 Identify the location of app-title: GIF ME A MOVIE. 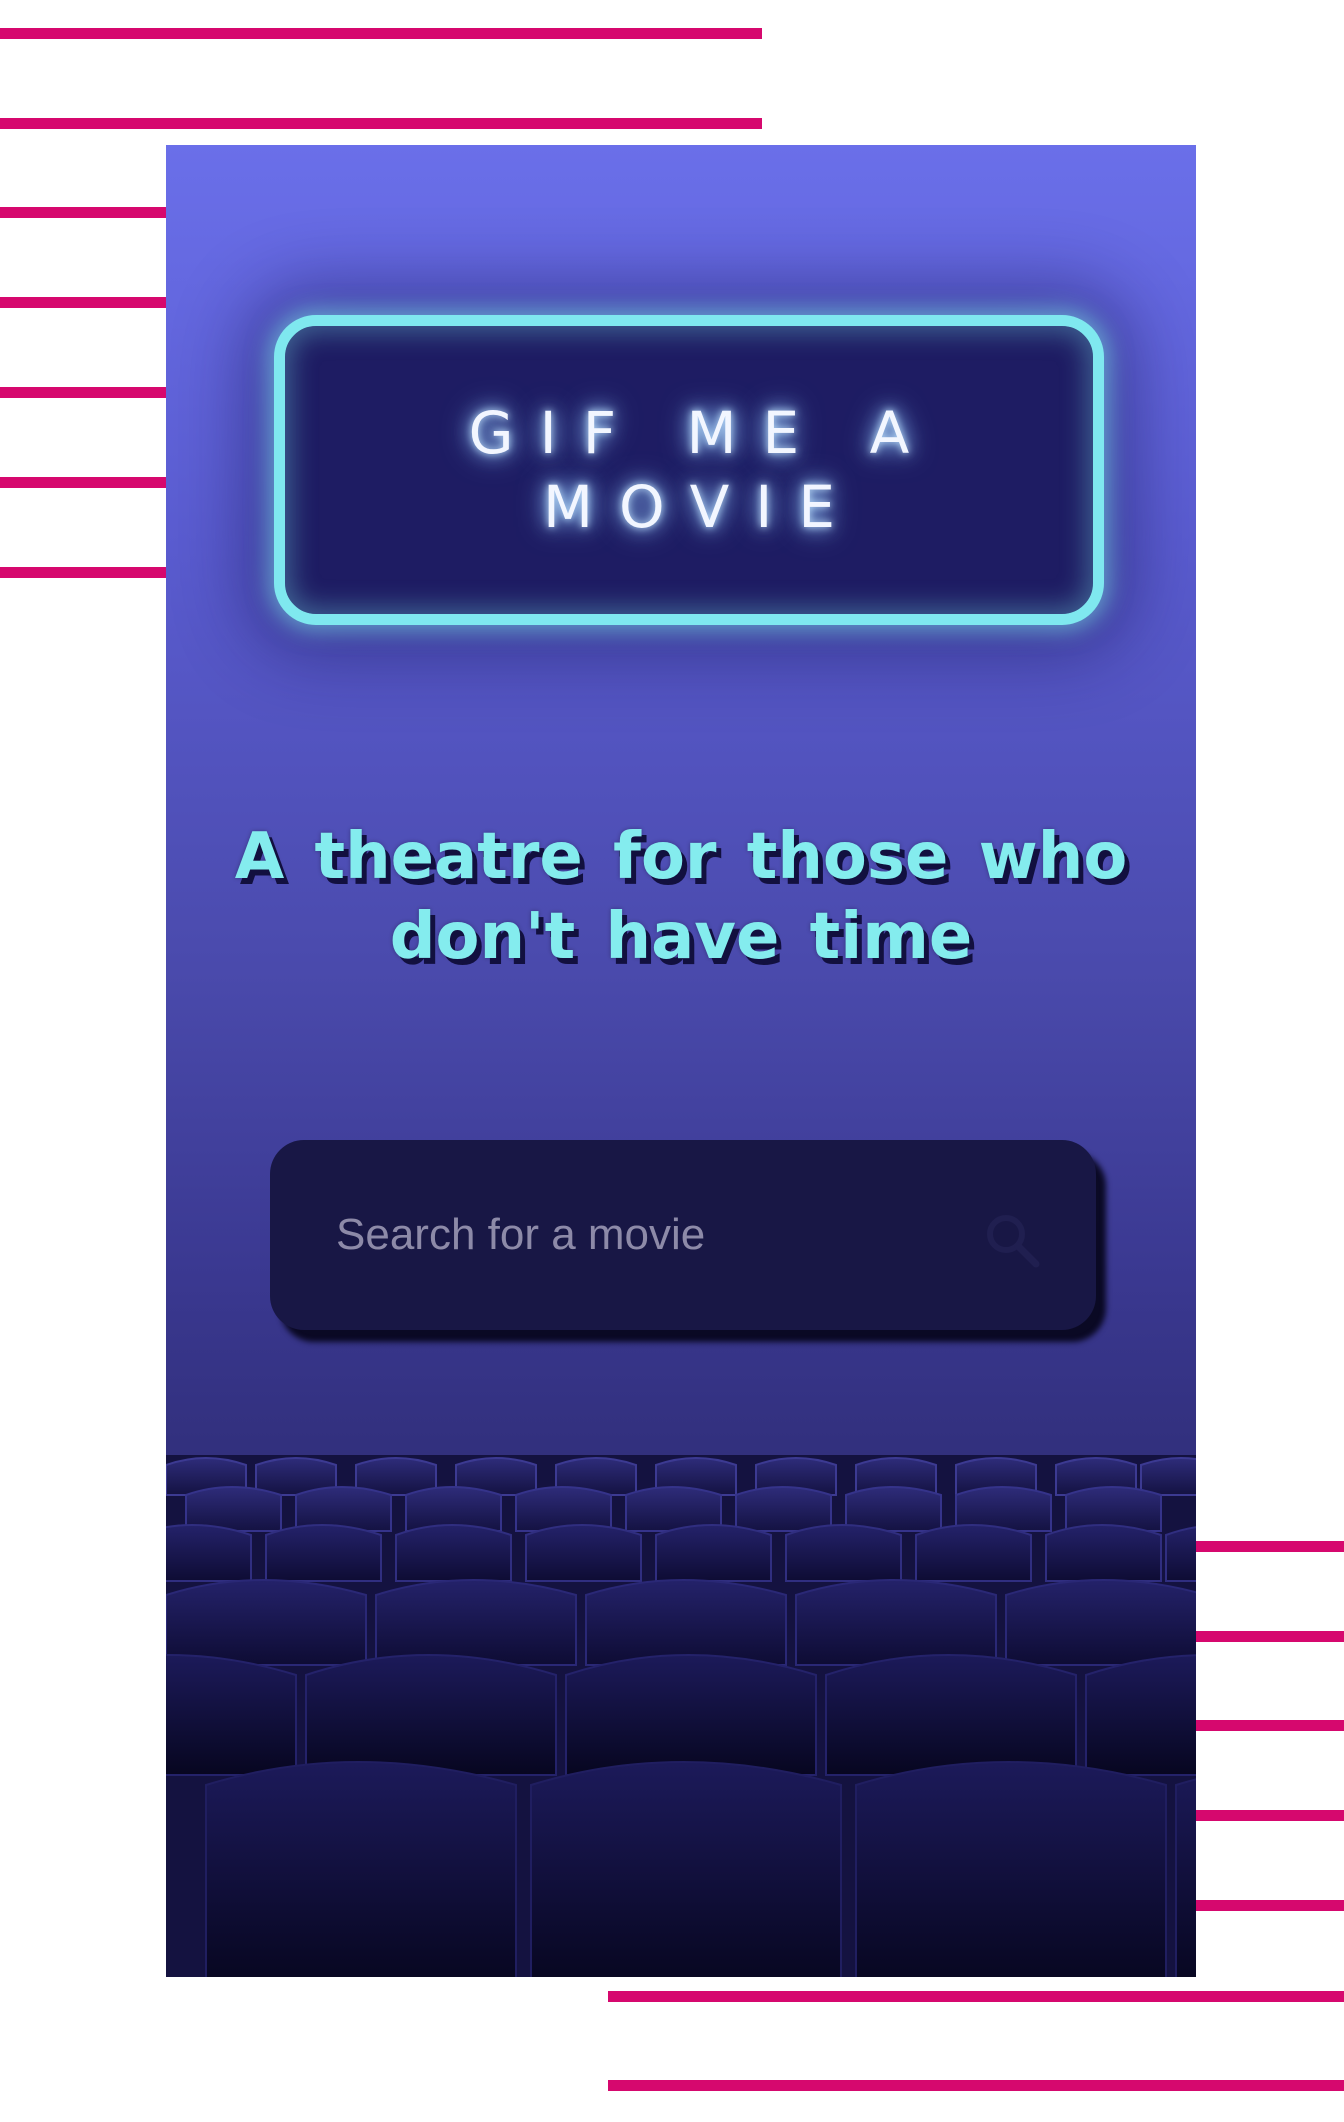
(702, 470).